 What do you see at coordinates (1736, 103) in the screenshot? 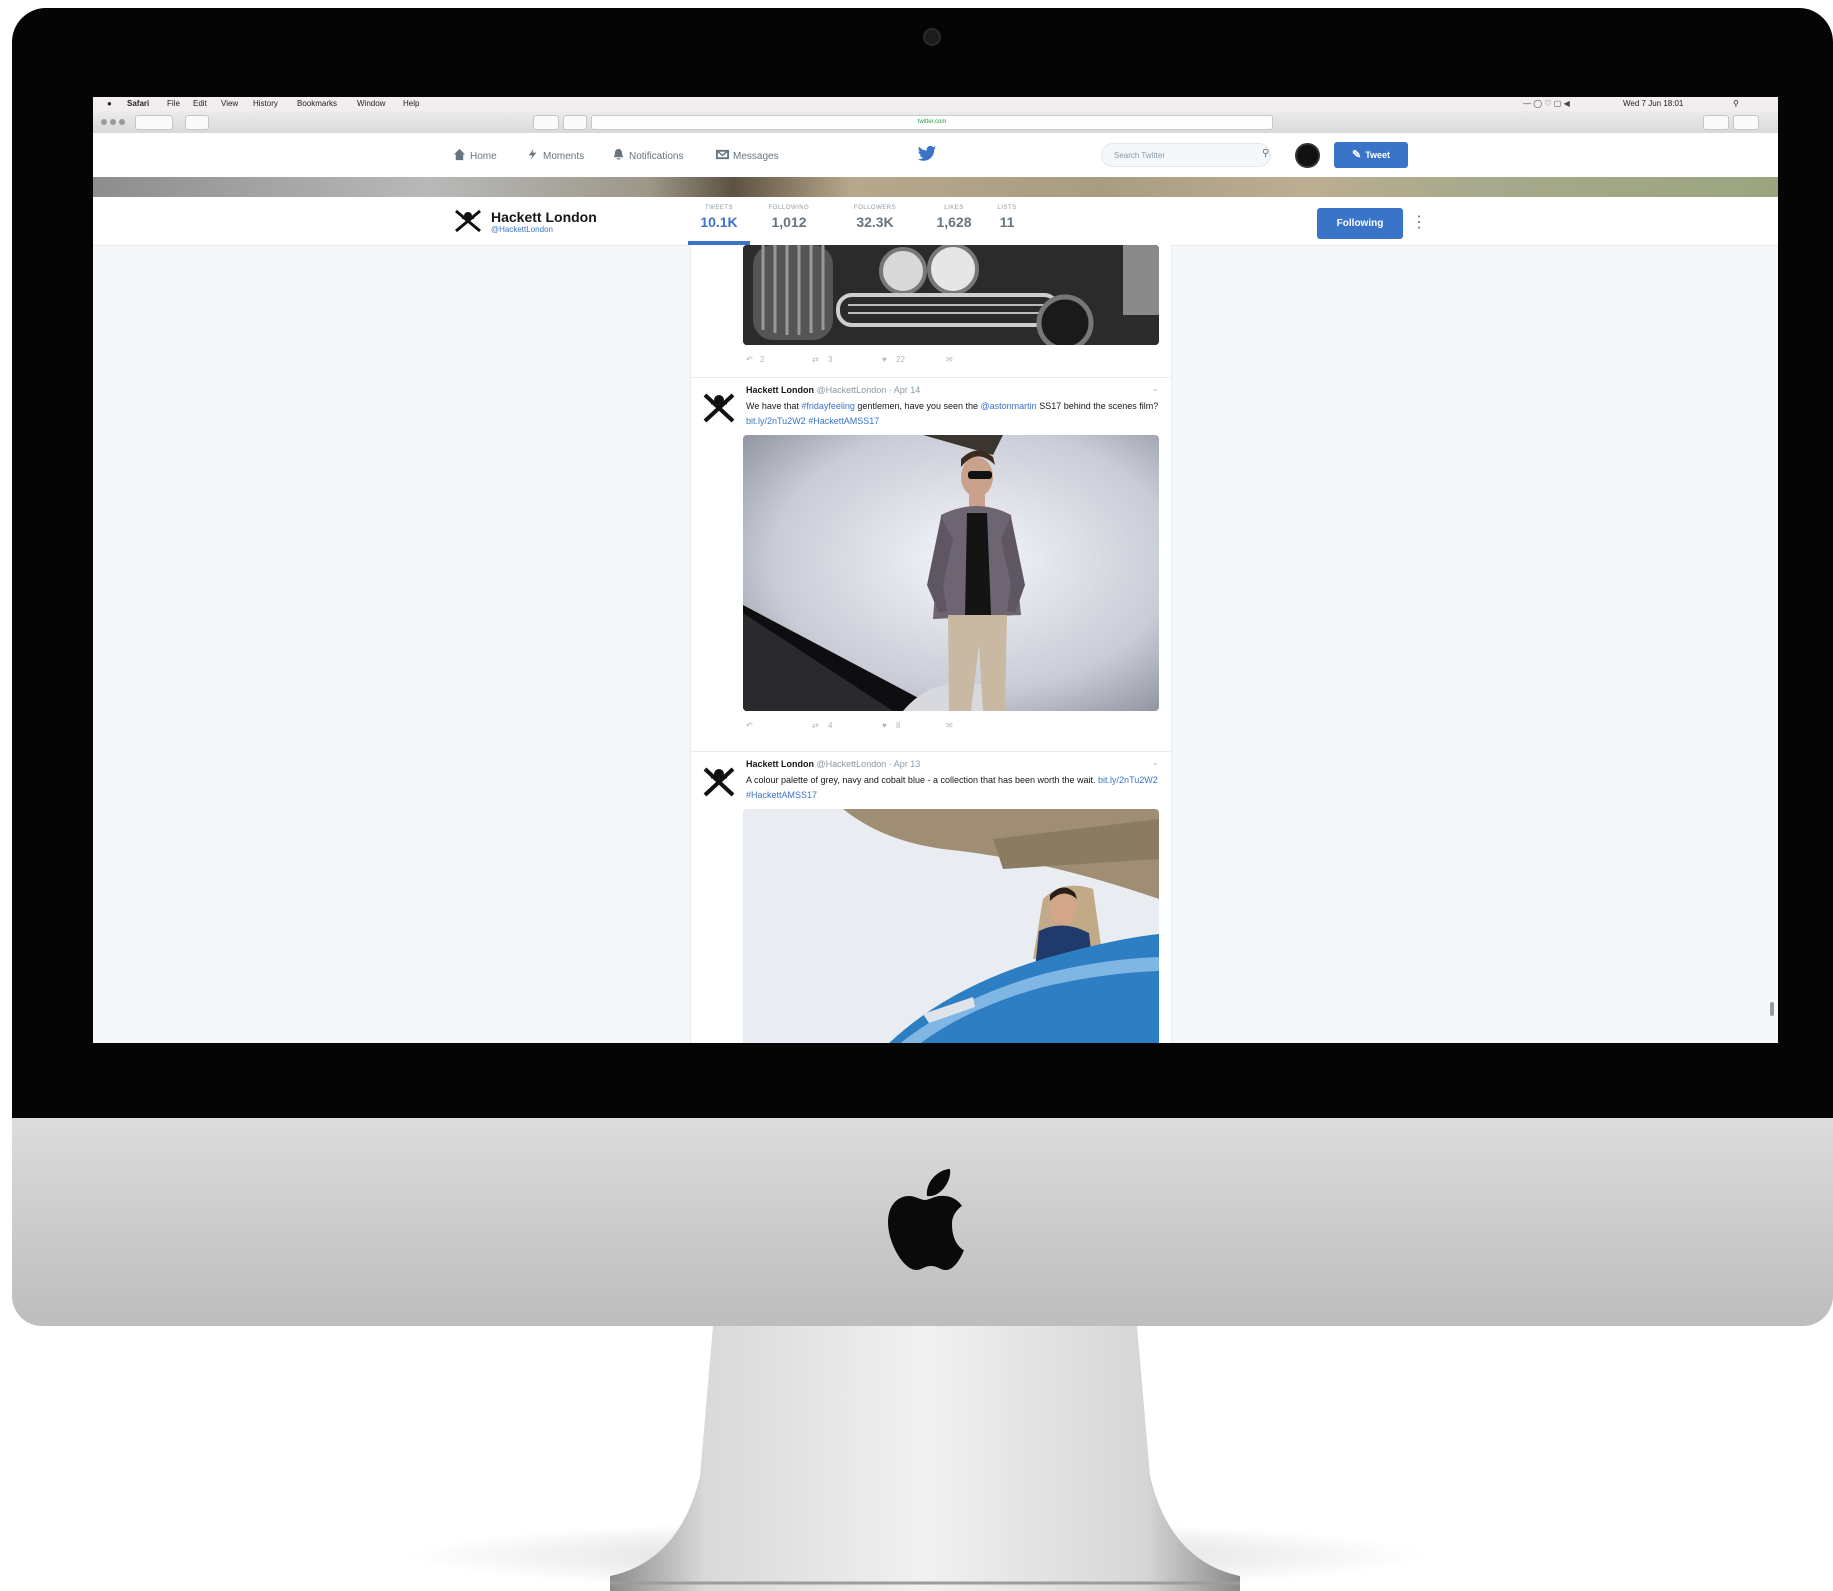
I see `spotlight-icon: ⚲` at bounding box center [1736, 103].